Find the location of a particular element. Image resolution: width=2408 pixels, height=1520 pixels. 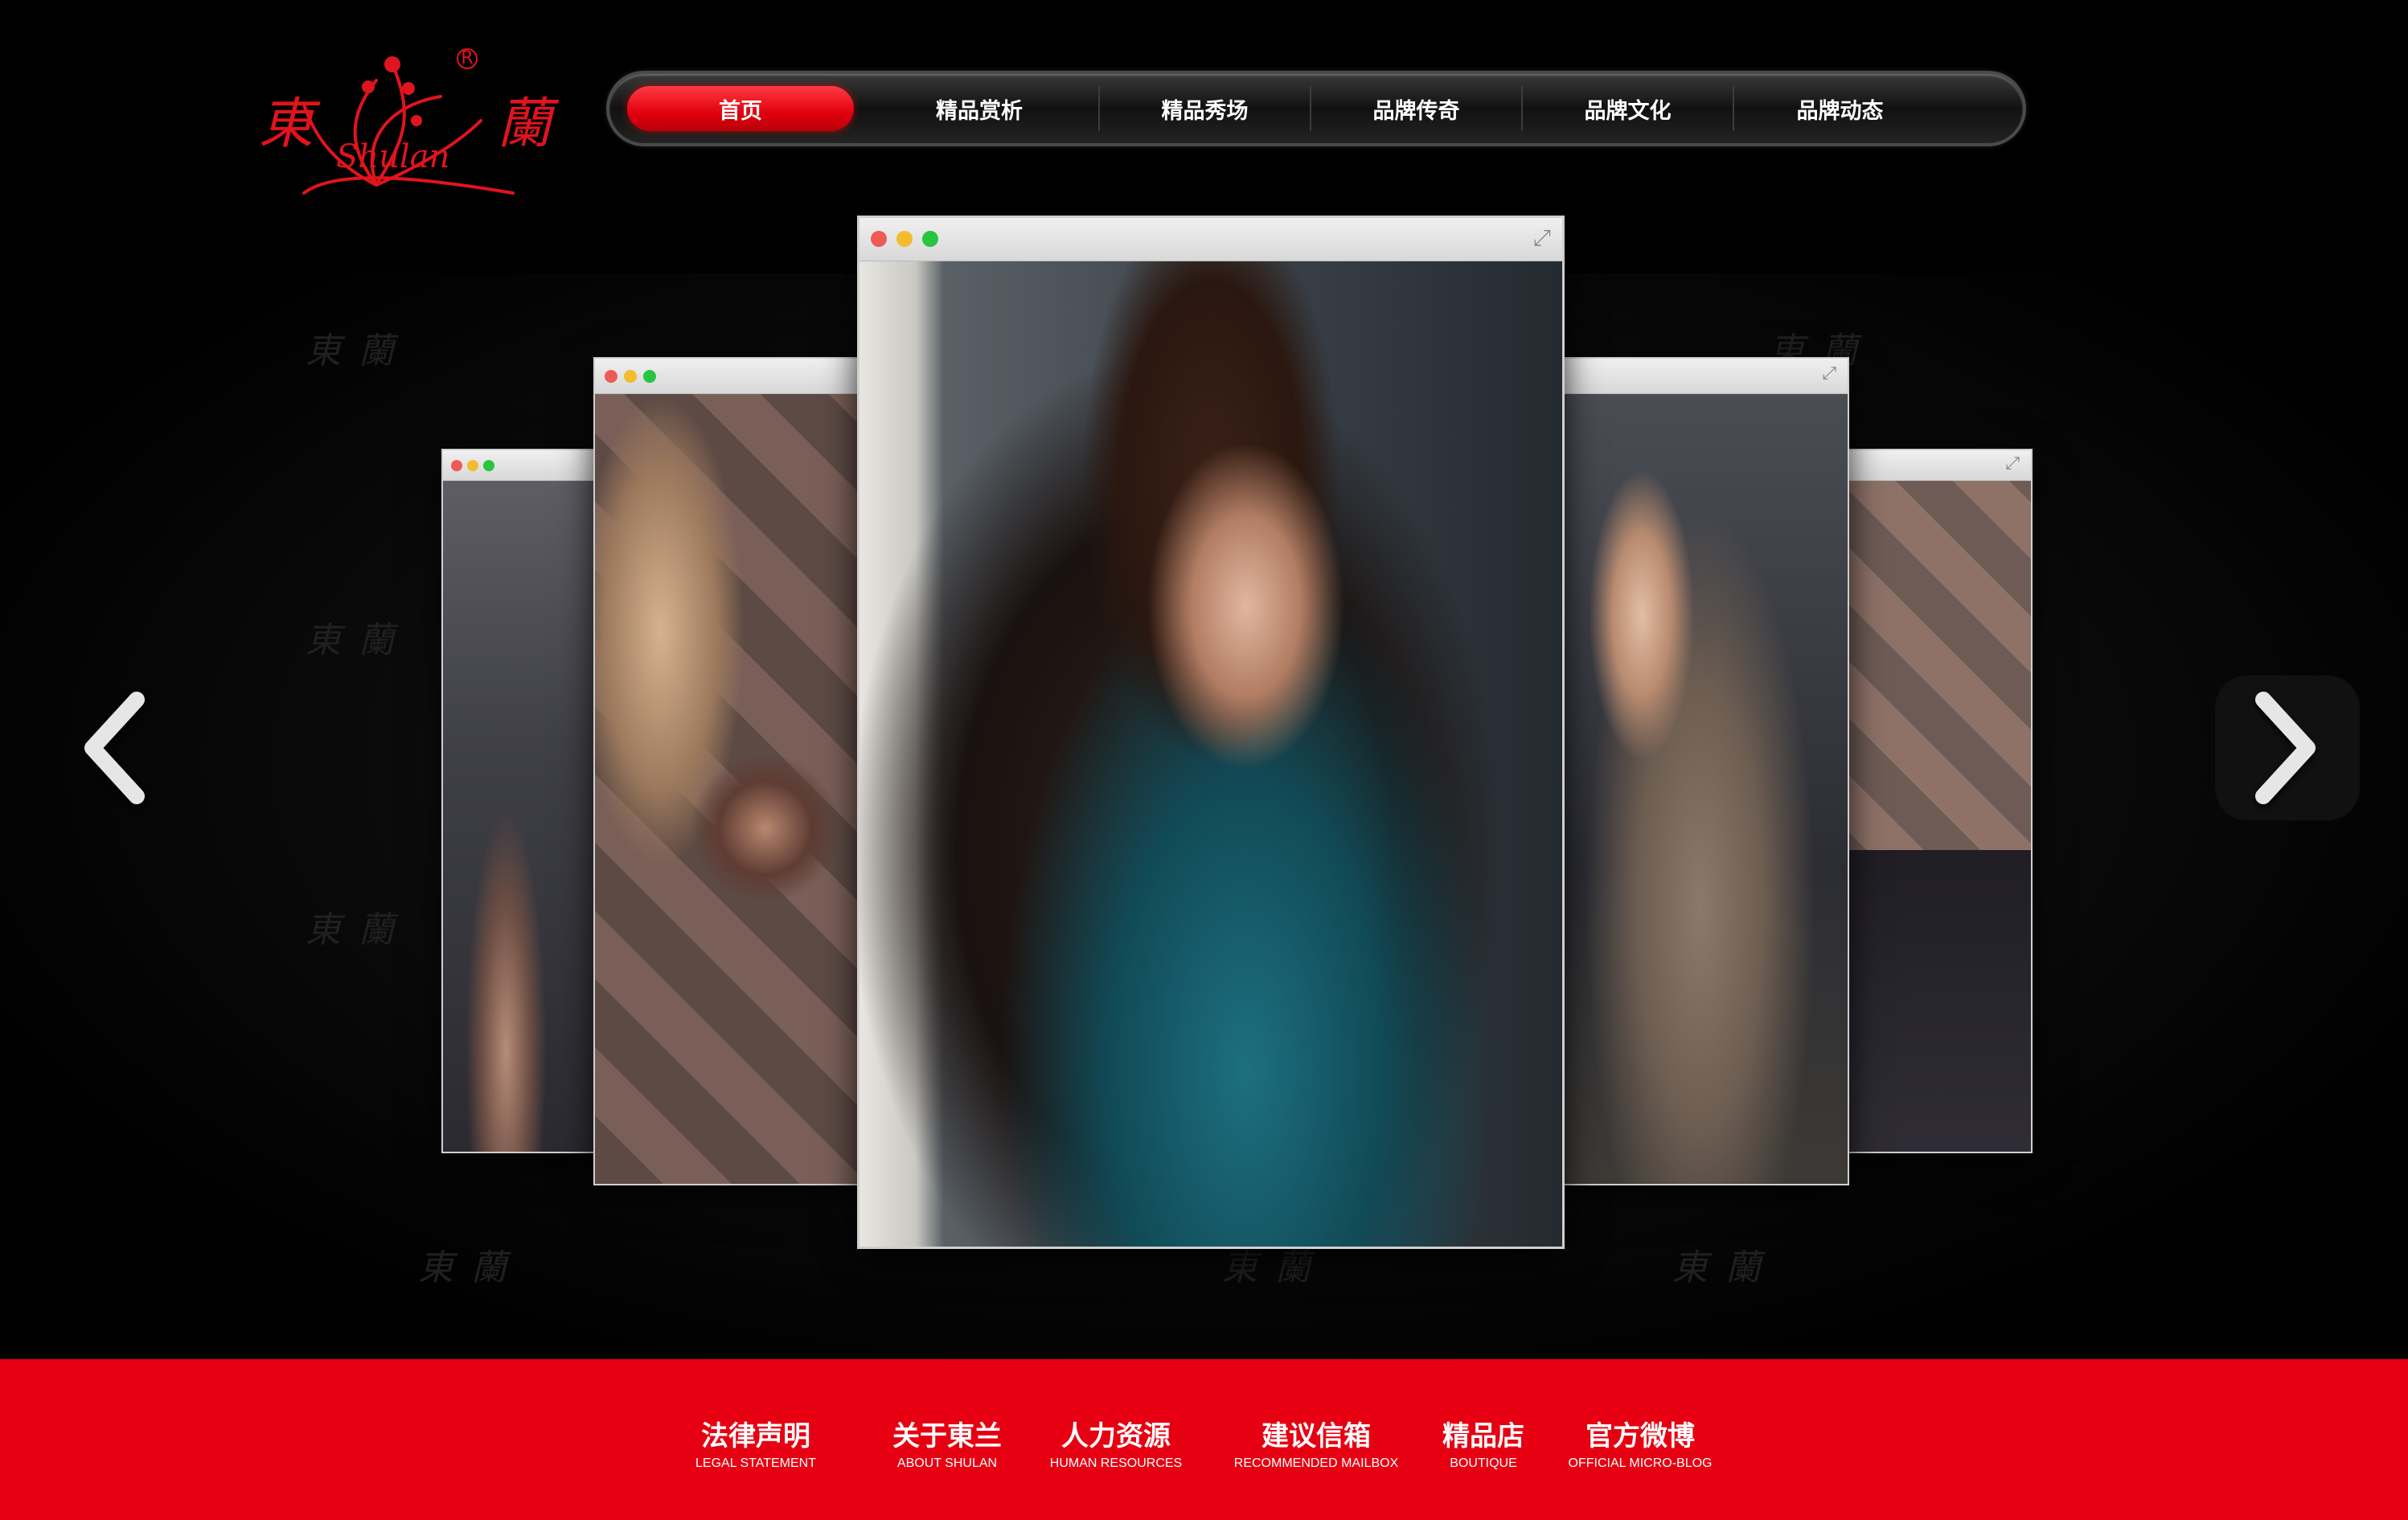

footer-link-en: OFFICIAL MICRO-BLOG is located at coordinates (1640, 1463).